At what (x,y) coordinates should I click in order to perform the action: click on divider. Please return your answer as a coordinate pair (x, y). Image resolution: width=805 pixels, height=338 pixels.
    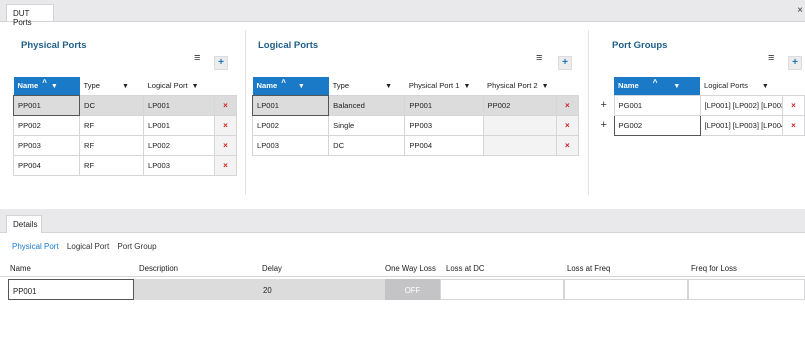
    Looking at the image, I should click on (245, 112).